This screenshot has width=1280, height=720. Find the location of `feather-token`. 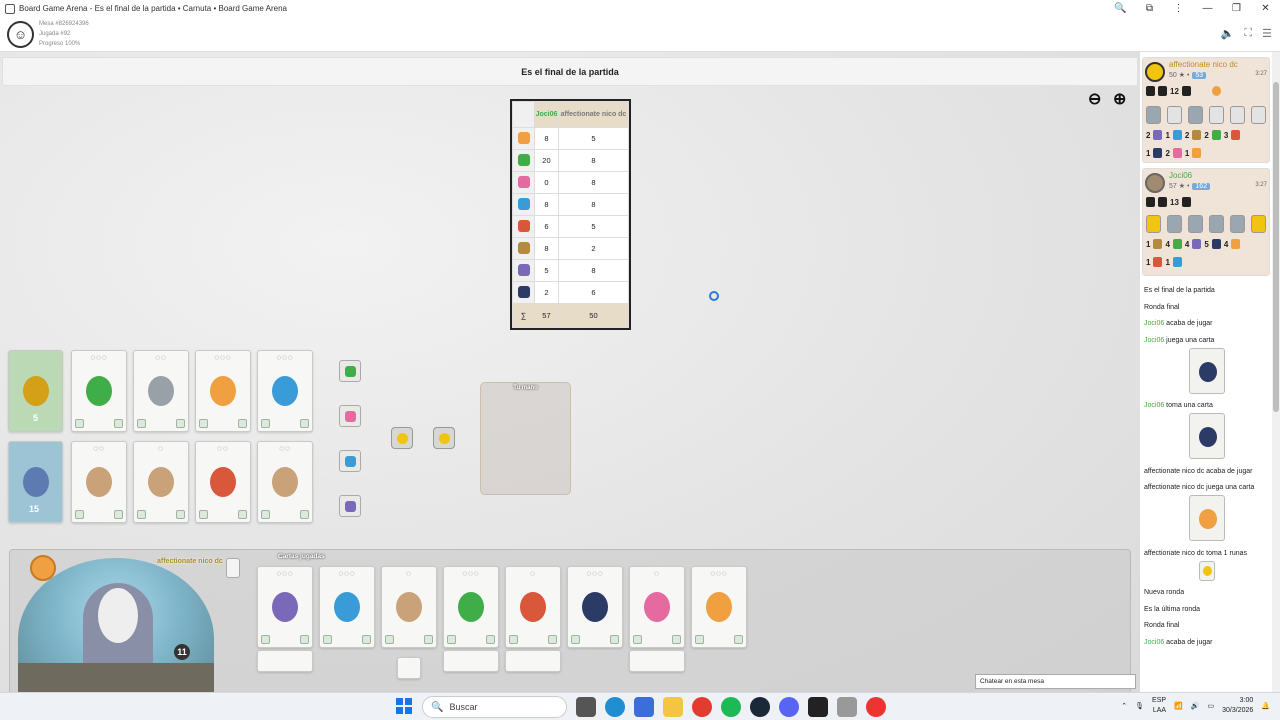

feather-token is located at coordinates (409, 668).